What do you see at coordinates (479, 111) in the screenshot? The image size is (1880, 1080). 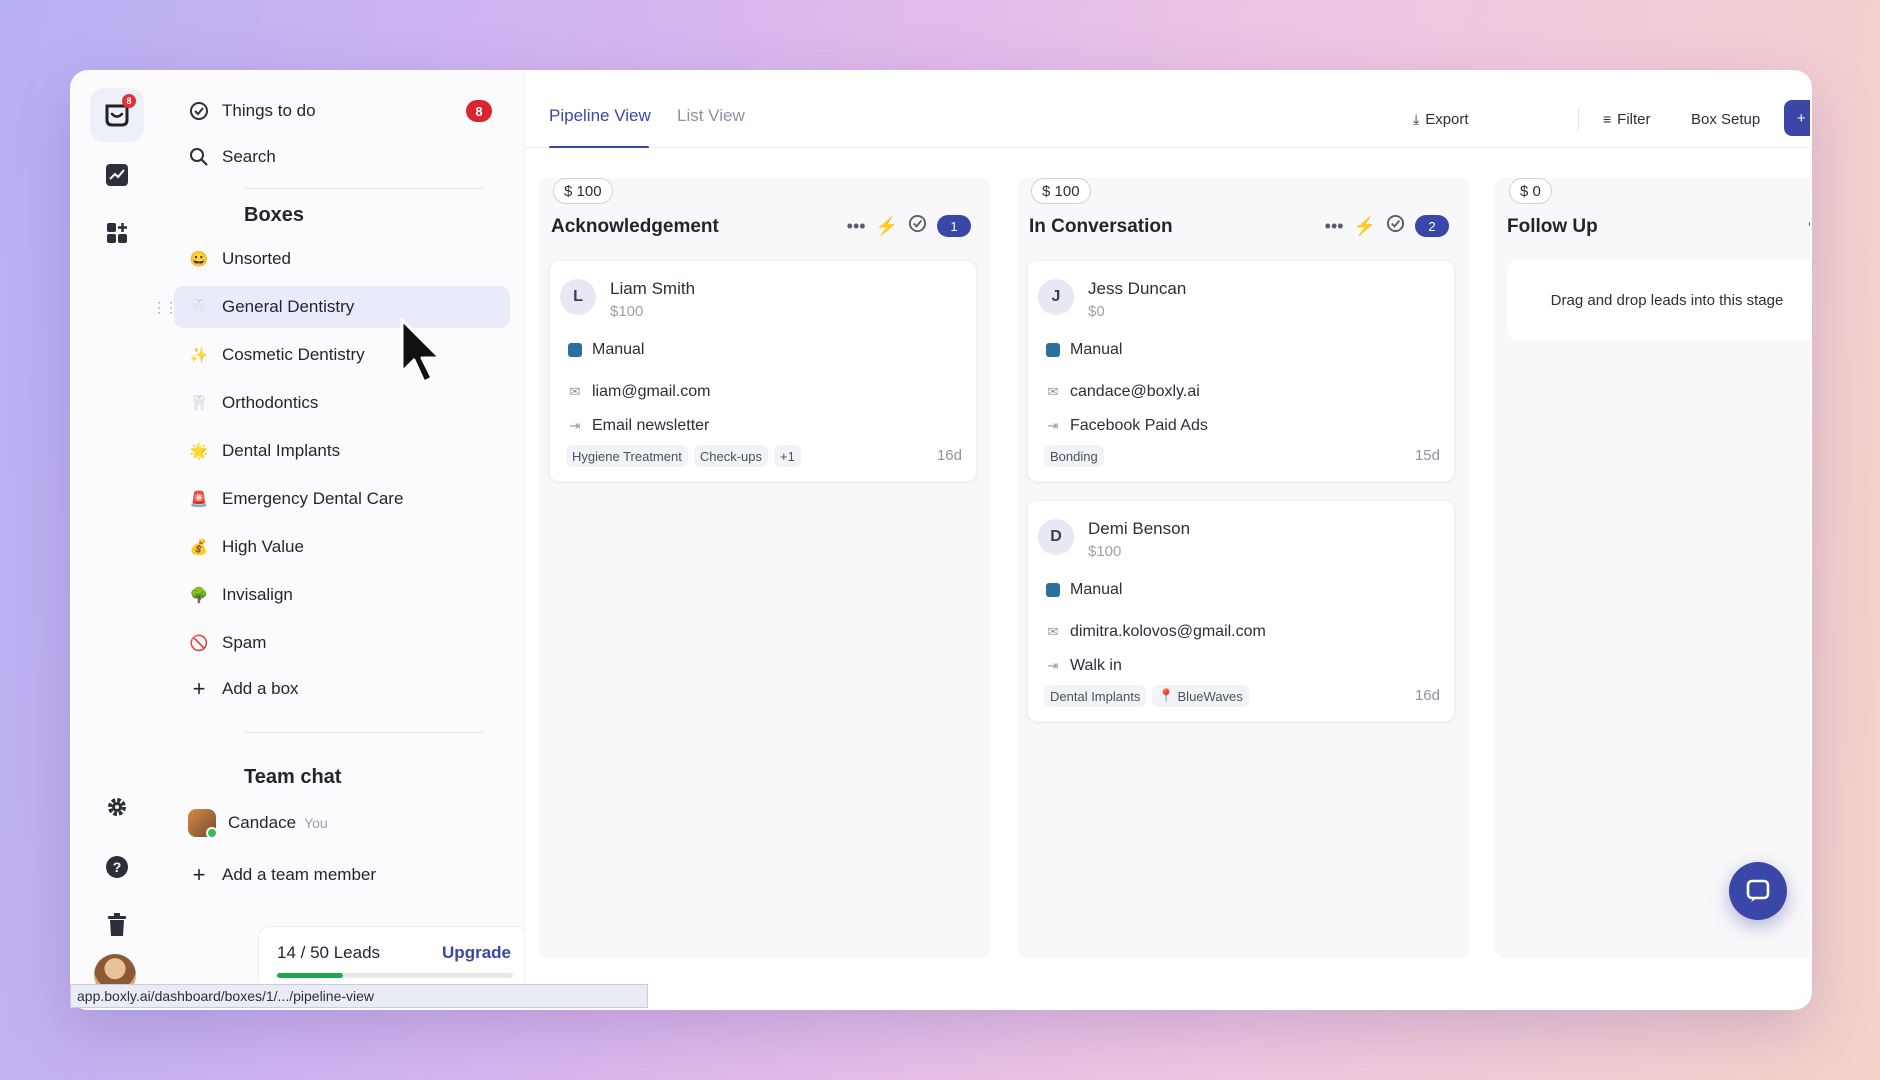 I see `things-count-badge: 8` at bounding box center [479, 111].